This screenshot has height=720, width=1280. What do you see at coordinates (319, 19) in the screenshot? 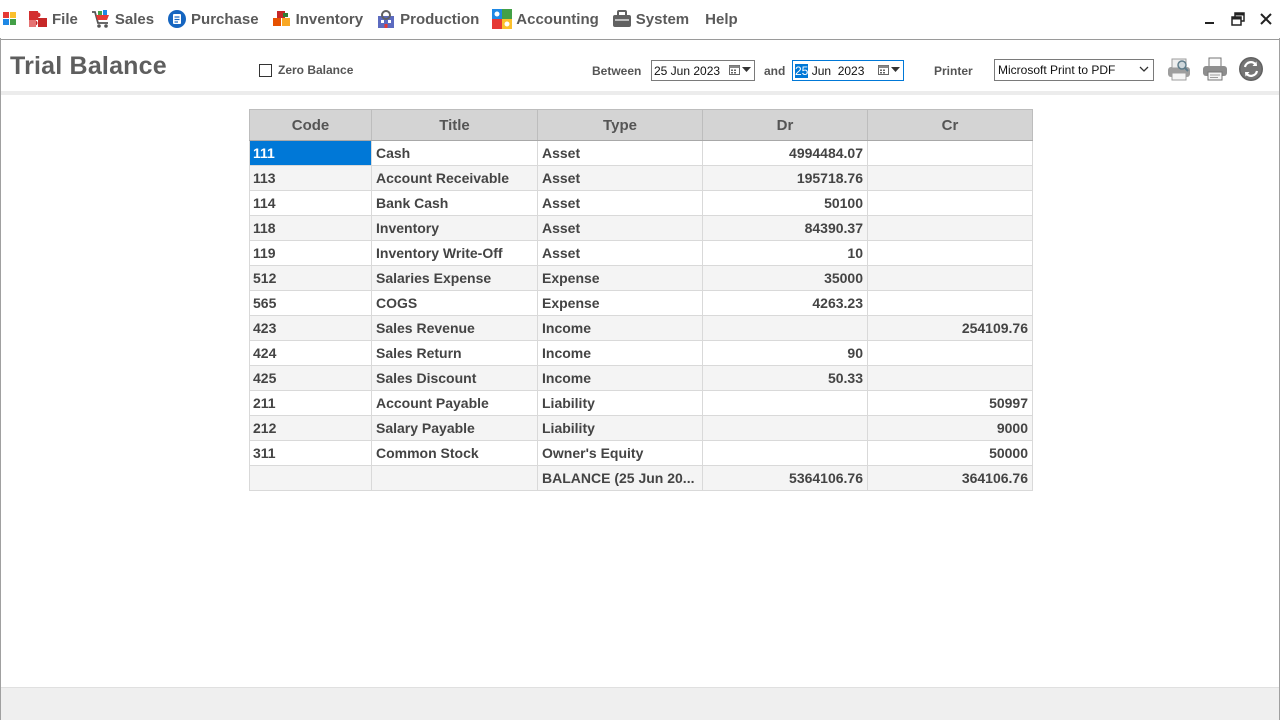
I see `menu-inventory: Inventory` at bounding box center [319, 19].